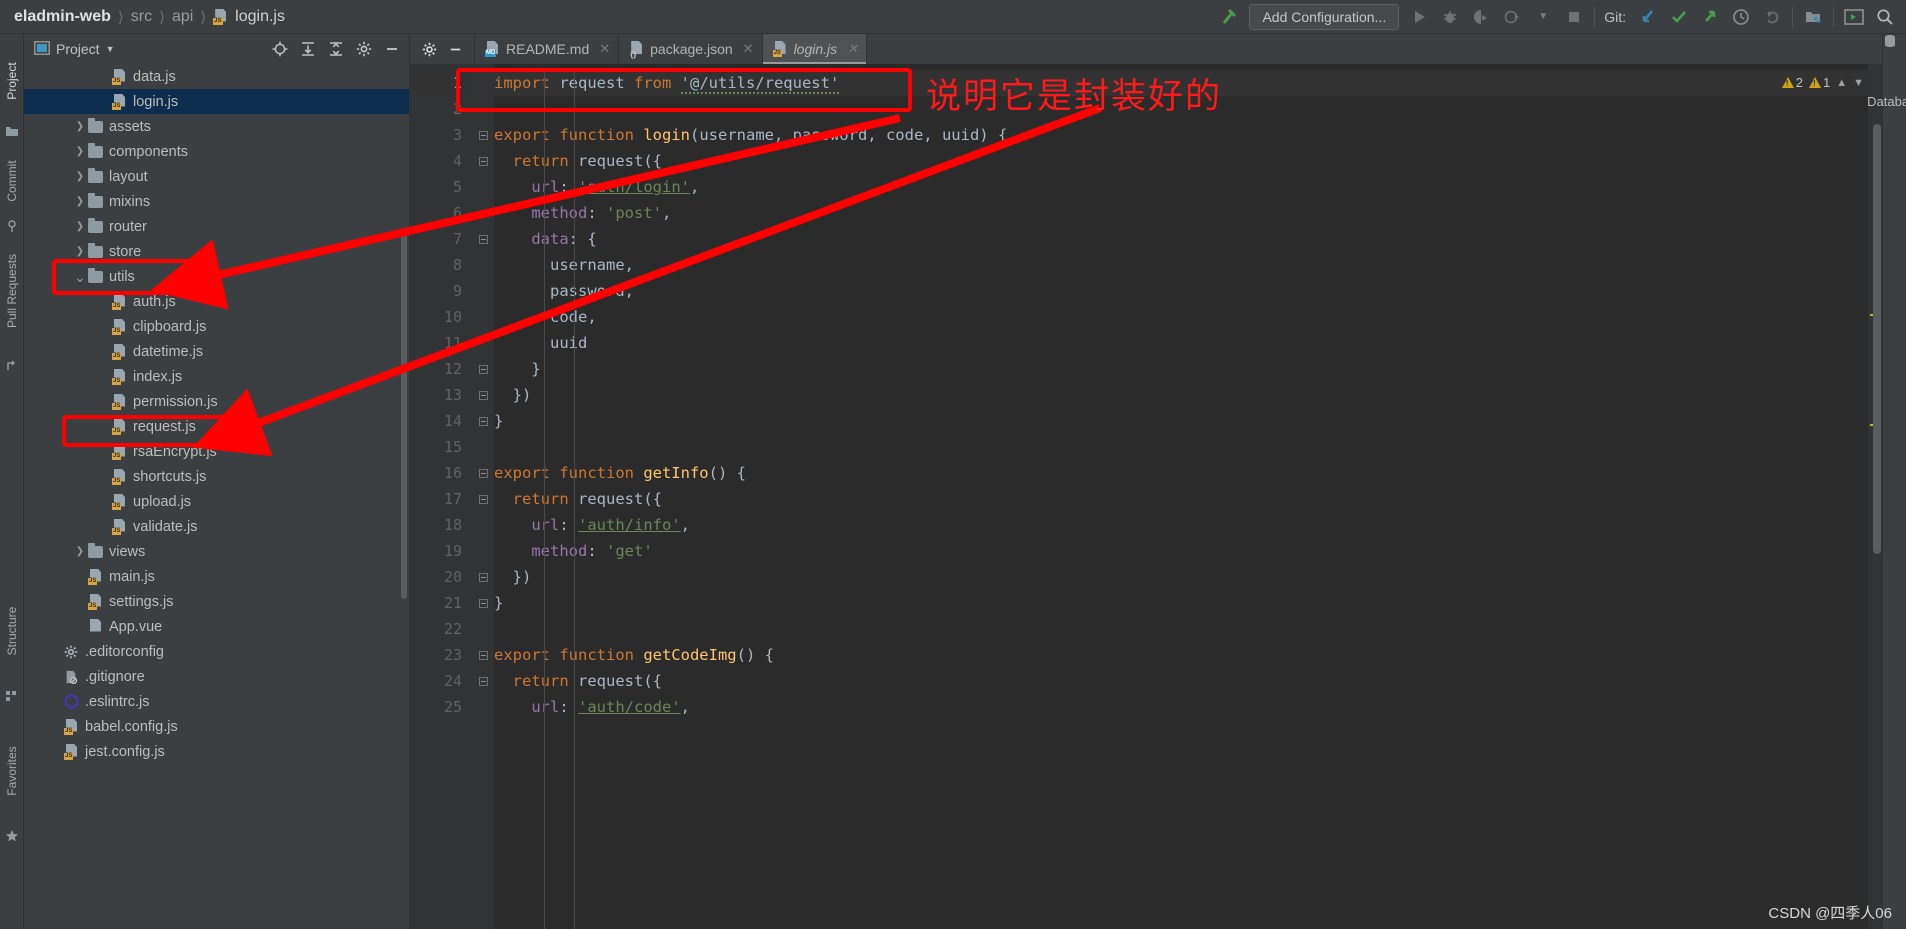  Describe the element at coordinates (216, 551) in the screenshot. I see `tree-row-views: ❯ views` at that location.